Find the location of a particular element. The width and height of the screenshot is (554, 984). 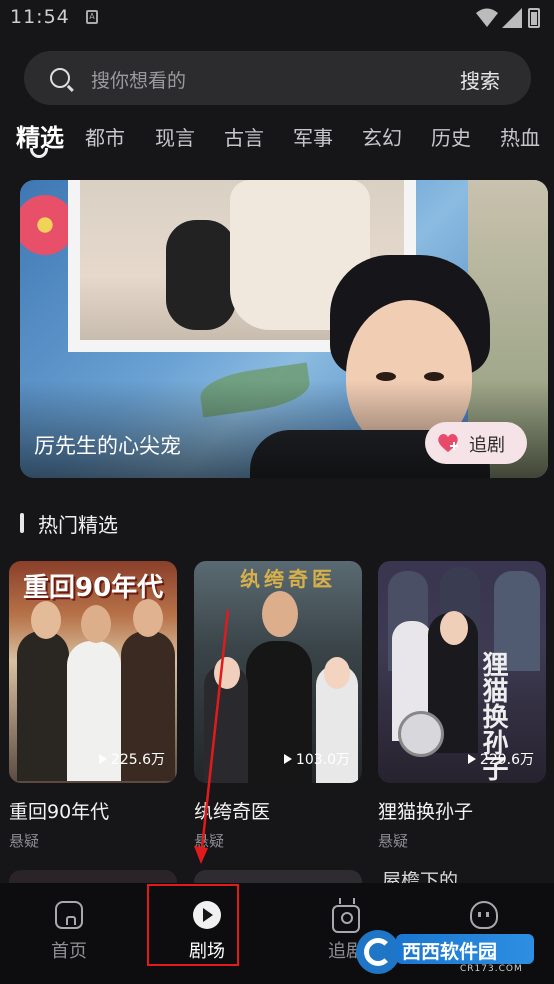

category-tabs: 精选 都市 现言 古言 军事 玄幻 历史 热血 is located at coordinates (277, 142).